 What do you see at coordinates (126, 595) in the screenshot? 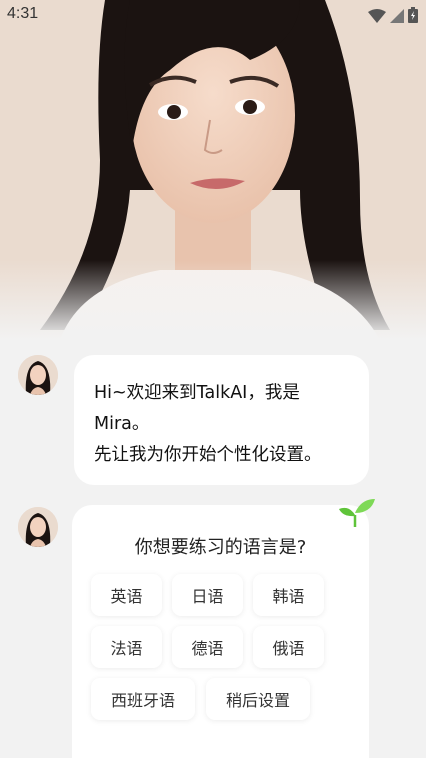
I see `option-english-button: 英语` at bounding box center [126, 595].